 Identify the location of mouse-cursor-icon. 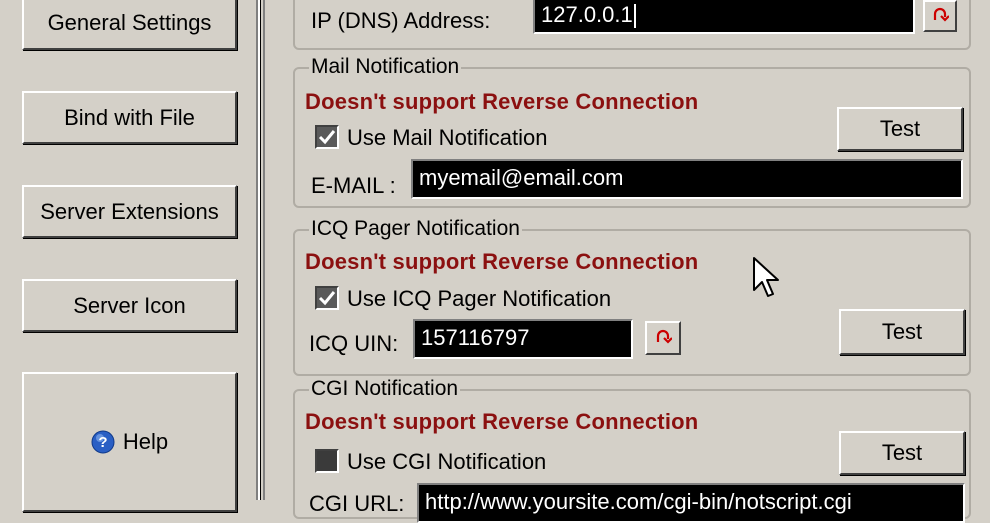
(766, 280).